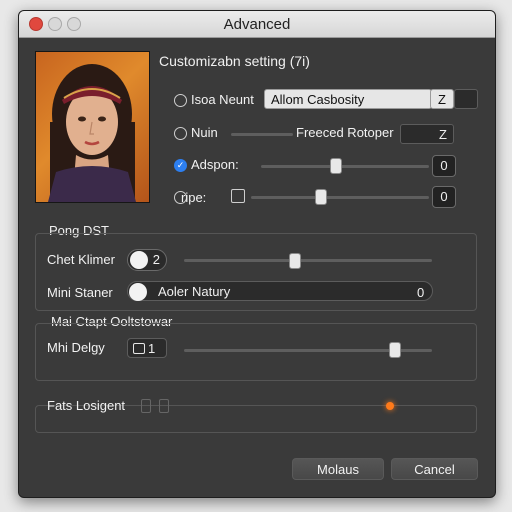 This screenshot has height=512, width=512. I want to click on chet-slider-track, so click(308, 260).